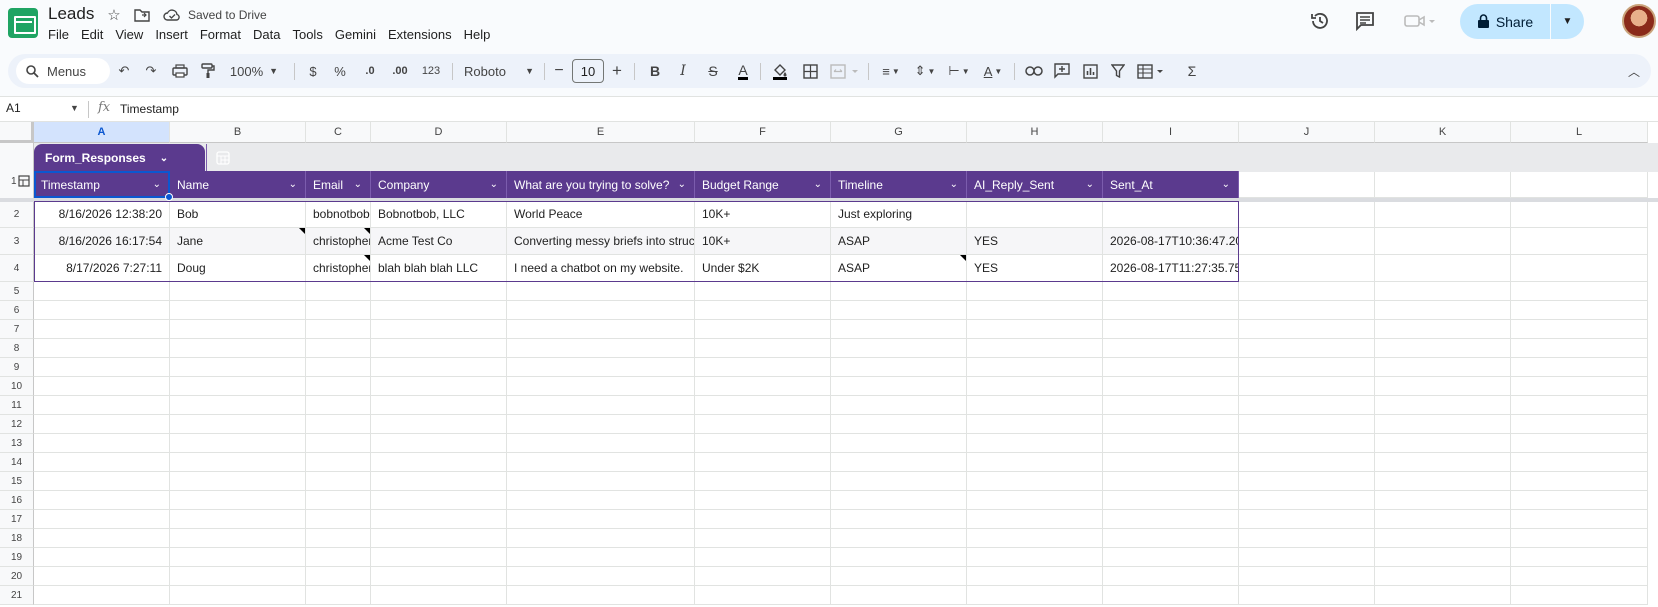  What do you see at coordinates (1192, 71) in the screenshot?
I see `functions-button: Σ` at bounding box center [1192, 71].